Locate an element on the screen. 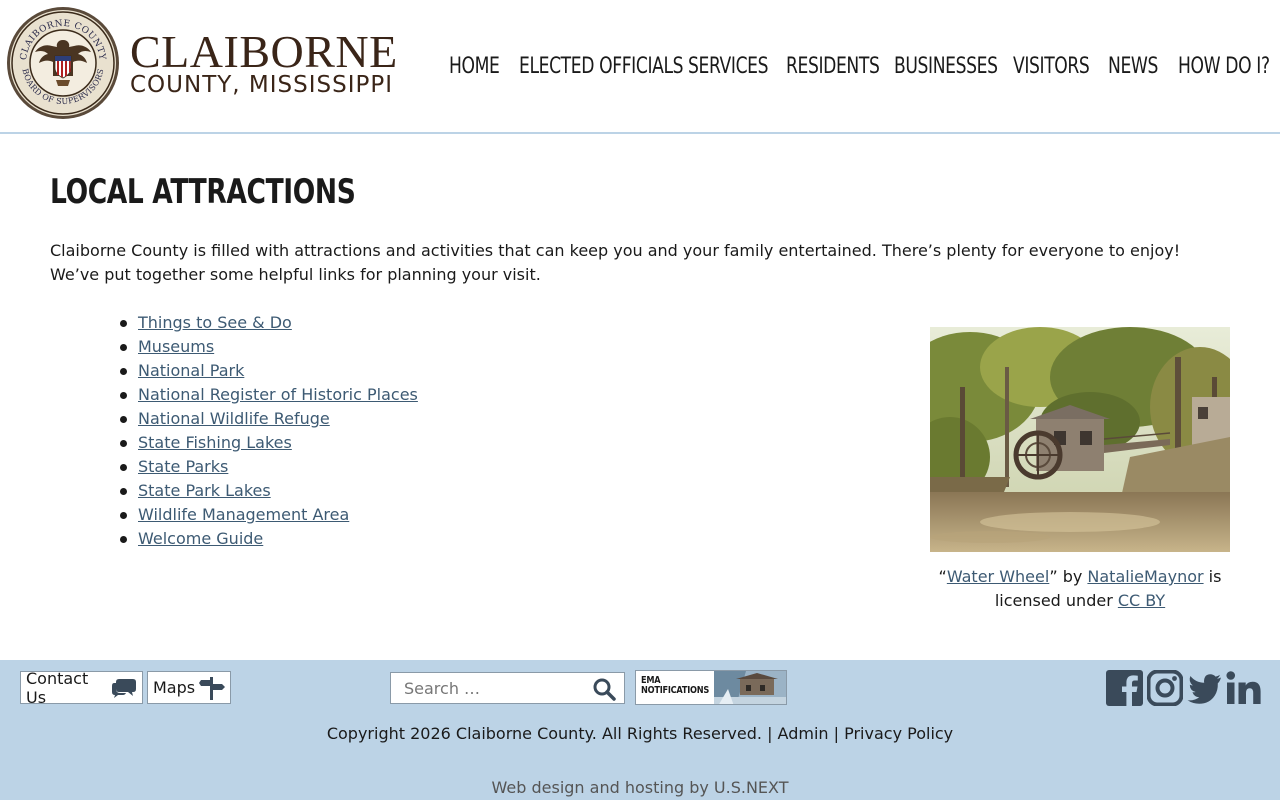 Image resolution: width=1280 pixels, height=800 pixels. water-wheel-image is located at coordinates (1080, 439).